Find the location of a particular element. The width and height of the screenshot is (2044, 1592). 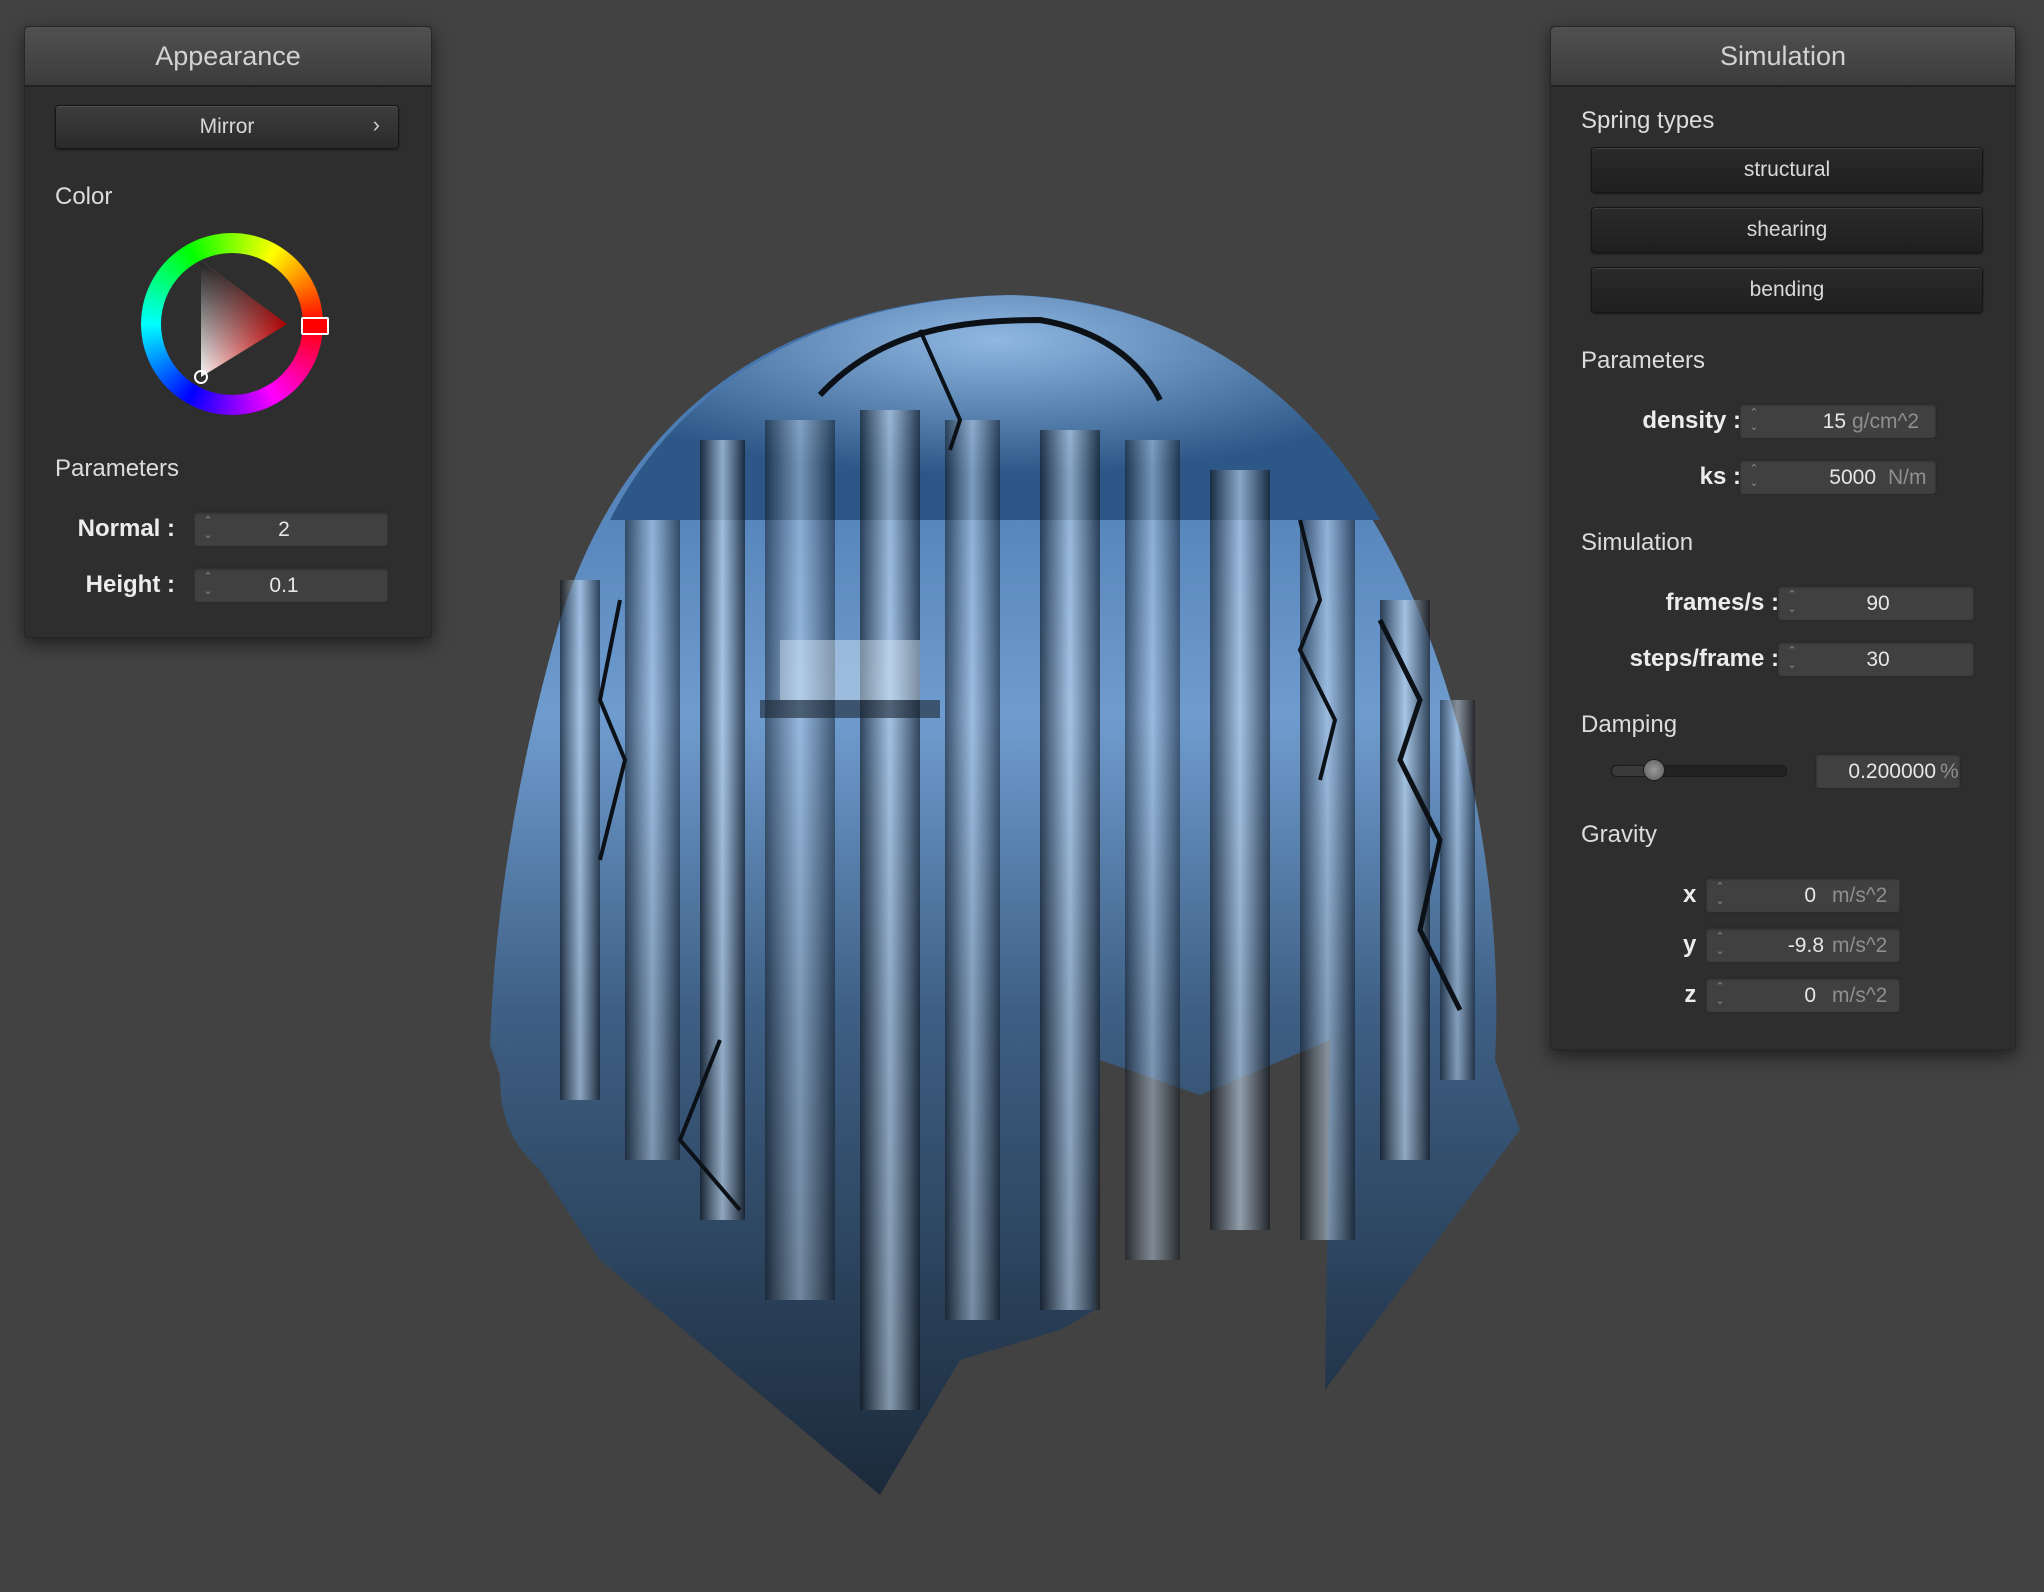

material-mirror-button: Mirror › is located at coordinates (227, 127).